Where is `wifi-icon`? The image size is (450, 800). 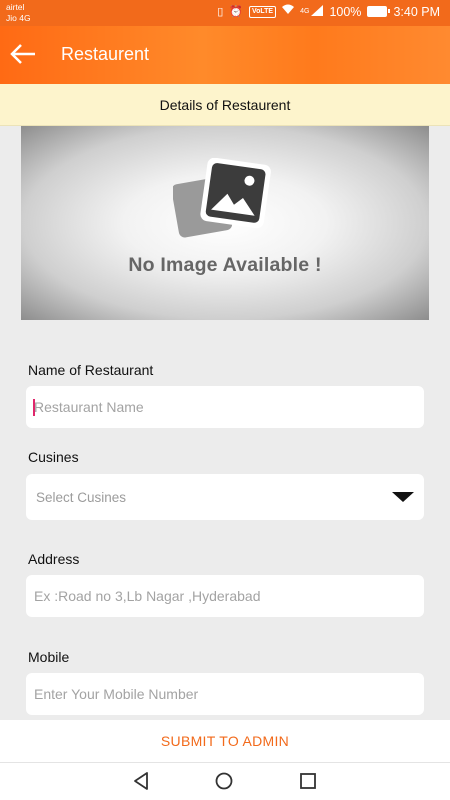
wifi-icon is located at coordinates (288, 11).